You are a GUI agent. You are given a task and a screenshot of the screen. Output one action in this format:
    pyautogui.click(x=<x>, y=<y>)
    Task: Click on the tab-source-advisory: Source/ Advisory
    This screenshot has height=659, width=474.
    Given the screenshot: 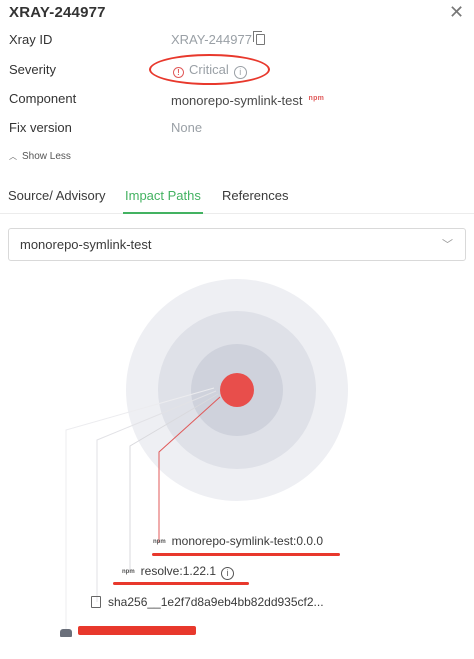 What is the action you would take?
    pyautogui.click(x=57, y=195)
    